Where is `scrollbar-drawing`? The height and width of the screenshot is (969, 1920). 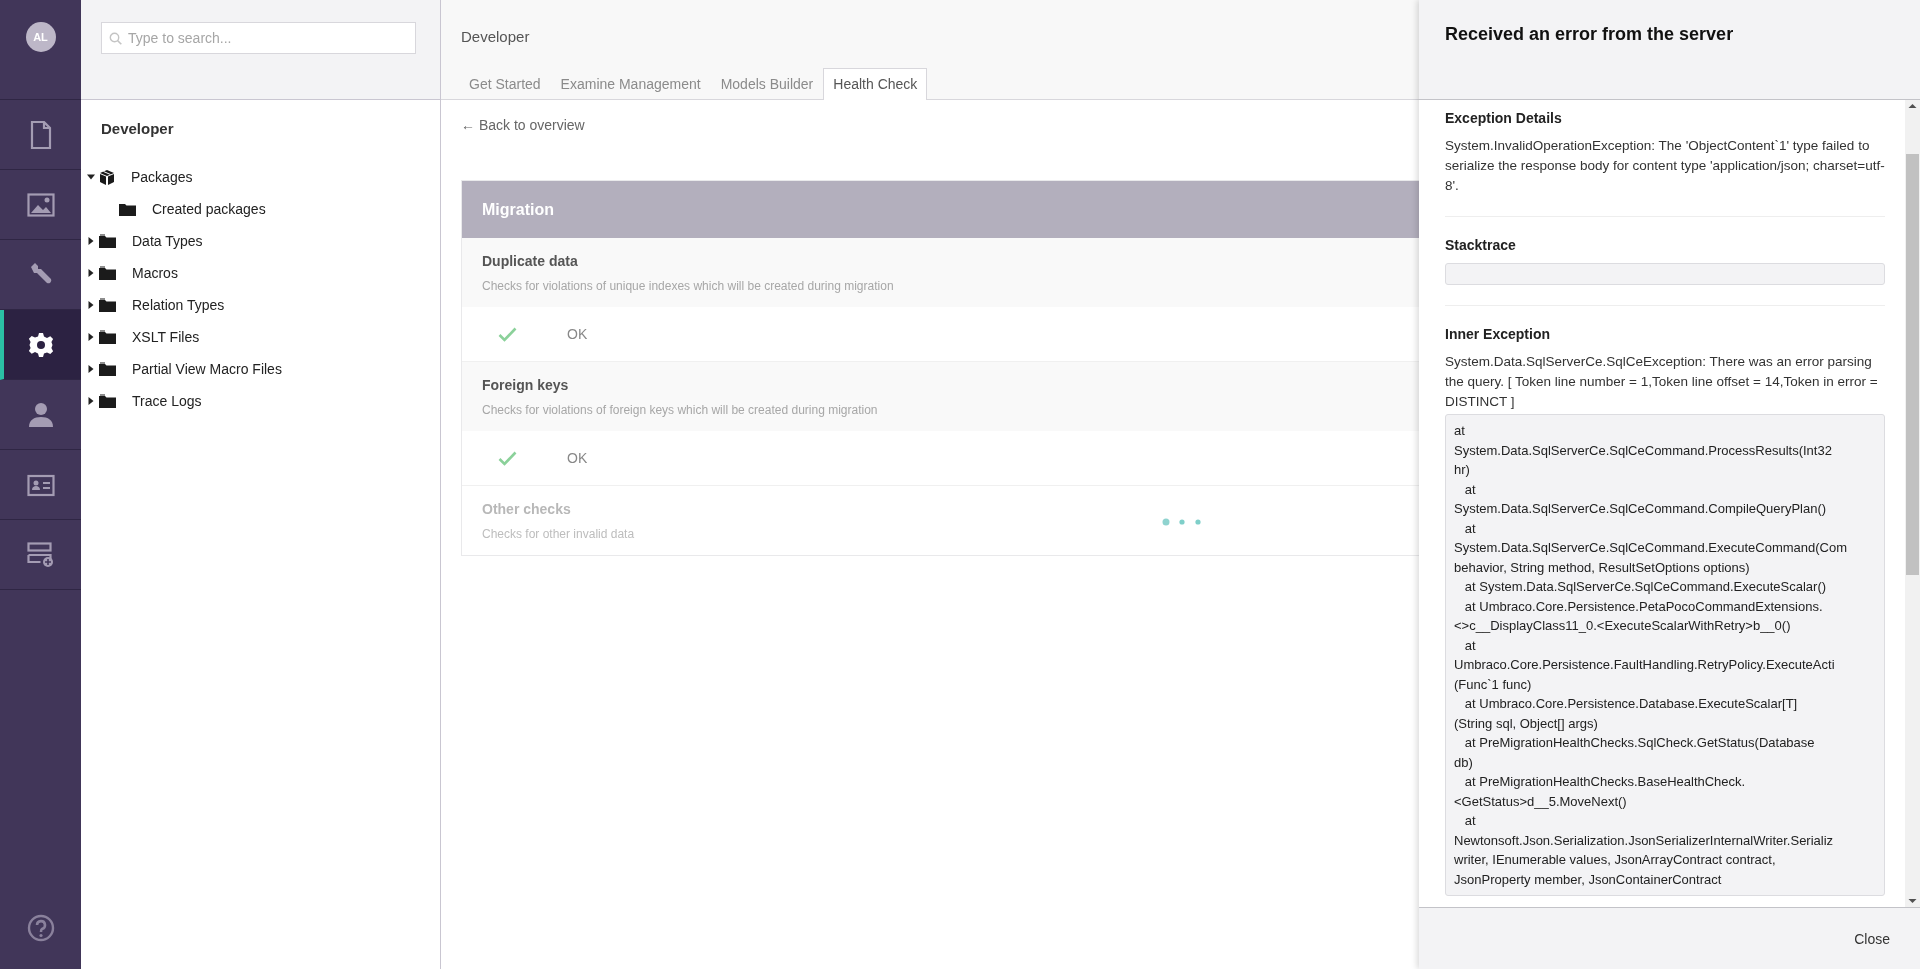
scrollbar-drawing is located at coordinates (1912, 503).